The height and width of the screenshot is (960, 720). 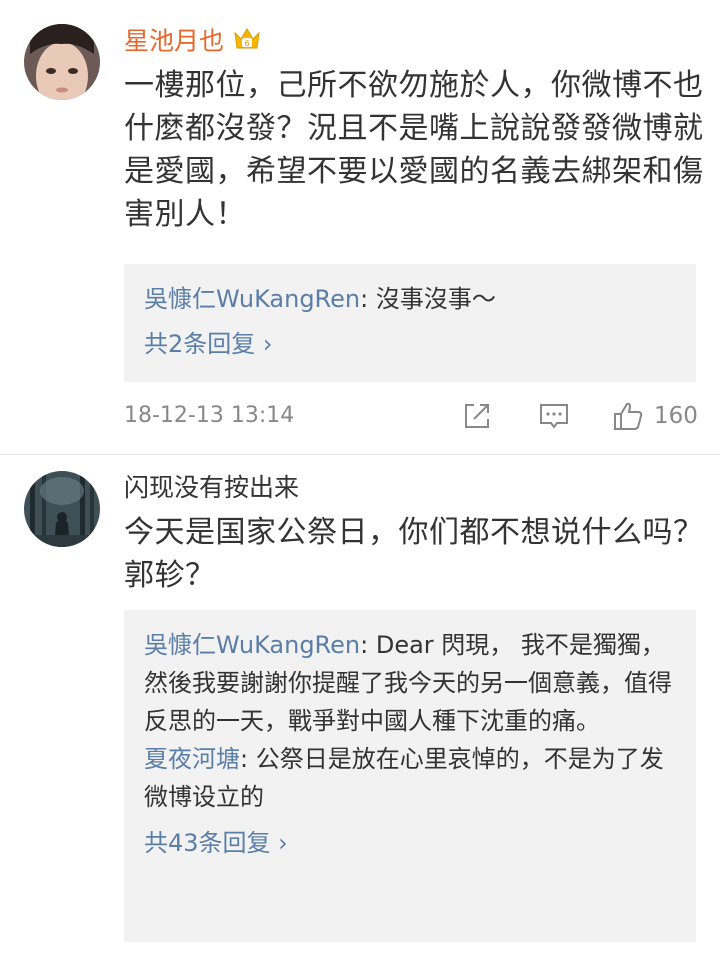 What do you see at coordinates (414, 554) in the screenshot?
I see `comment-text: 今天是国家公祭日，你们都不想说什么吗？郭轸？` at bounding box center [414, 554].